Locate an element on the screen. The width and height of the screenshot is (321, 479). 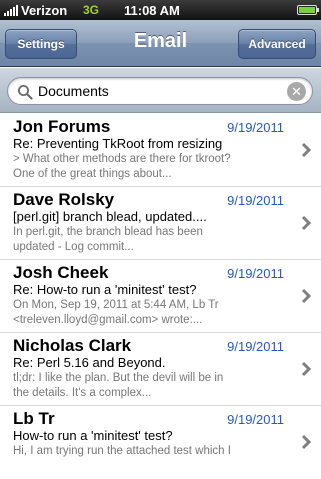
email-sender: Lb Tr is located at coordinates (34, 418).